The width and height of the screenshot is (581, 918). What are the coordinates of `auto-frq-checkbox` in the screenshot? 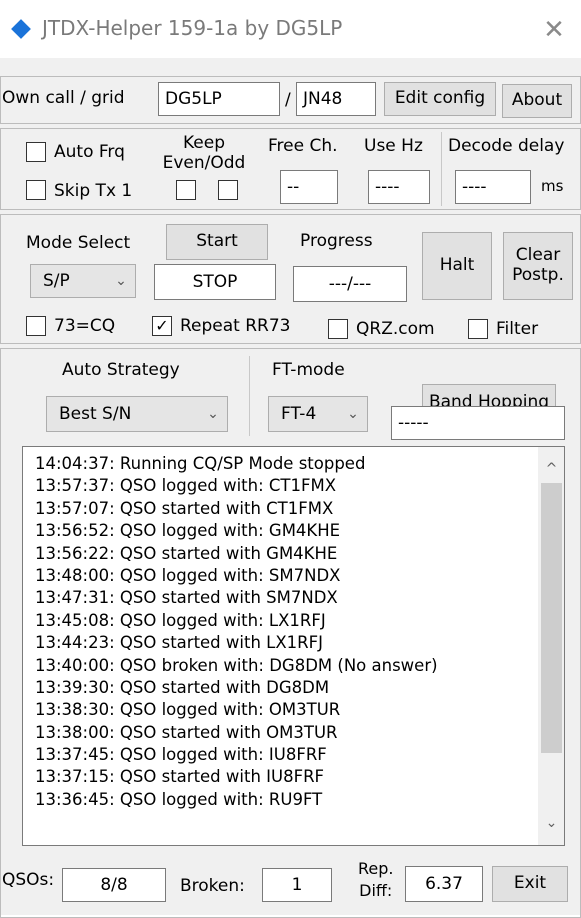 It's located at (36, 152).